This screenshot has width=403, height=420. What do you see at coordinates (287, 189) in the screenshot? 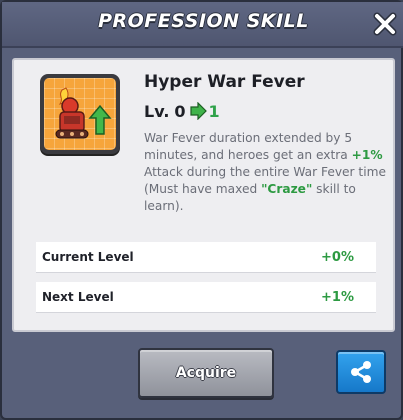
I see `required-skill-name: "Craze"` at bounding box center [287, 189].